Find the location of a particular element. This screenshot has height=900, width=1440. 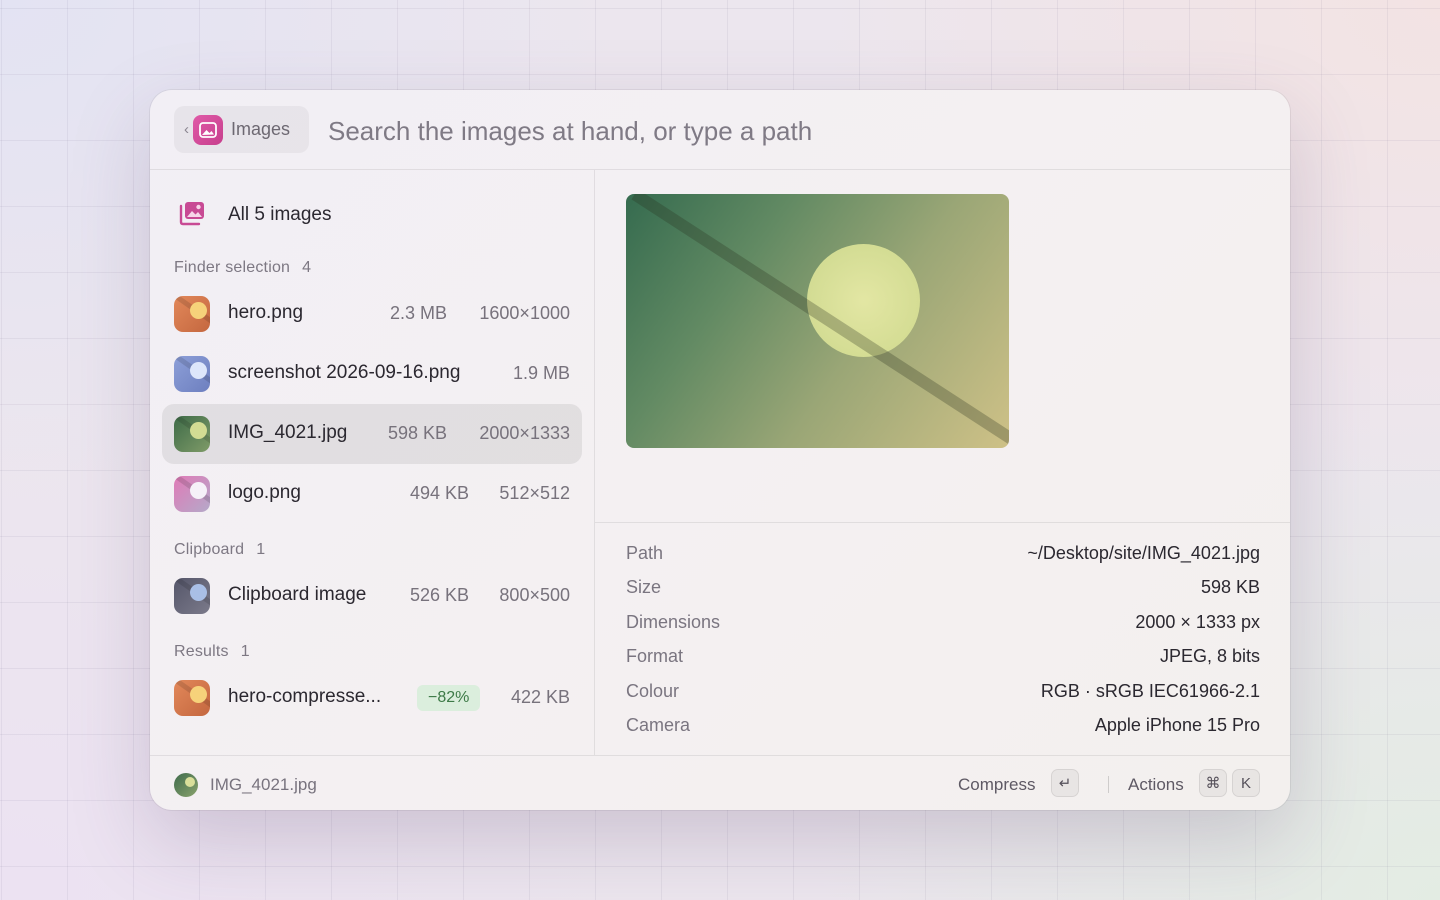

item-name: logo.png is located at coordinates (264, 492).